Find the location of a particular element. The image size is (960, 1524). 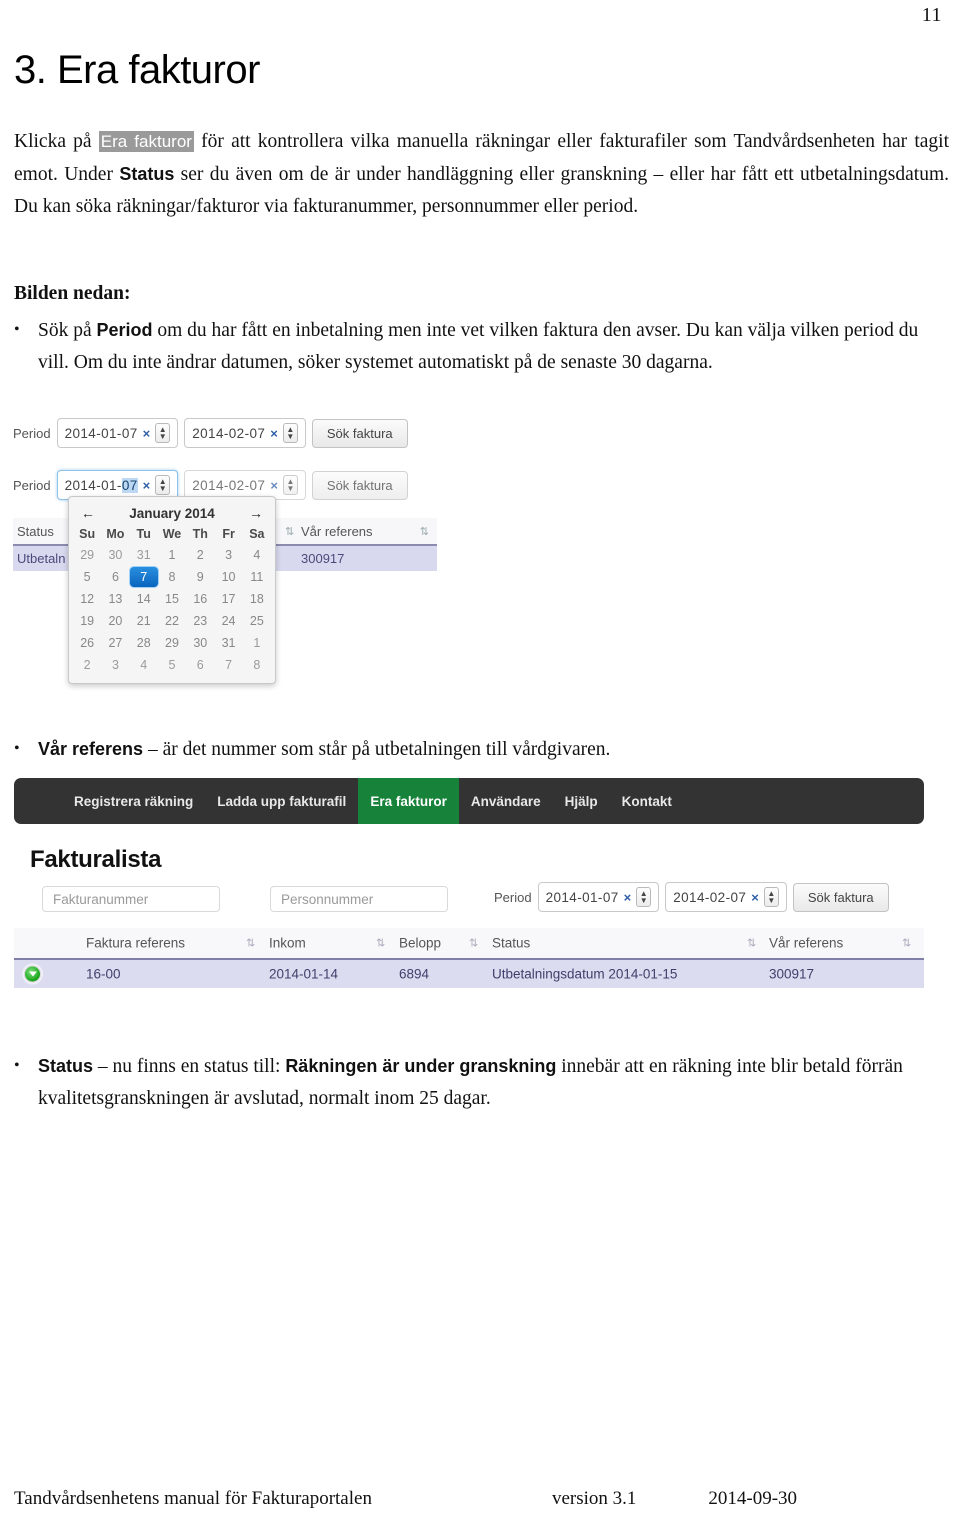

nav-item-ladda-upp-fakturafil: Ladda upp fakturafil is located at coordinates (281, 801).